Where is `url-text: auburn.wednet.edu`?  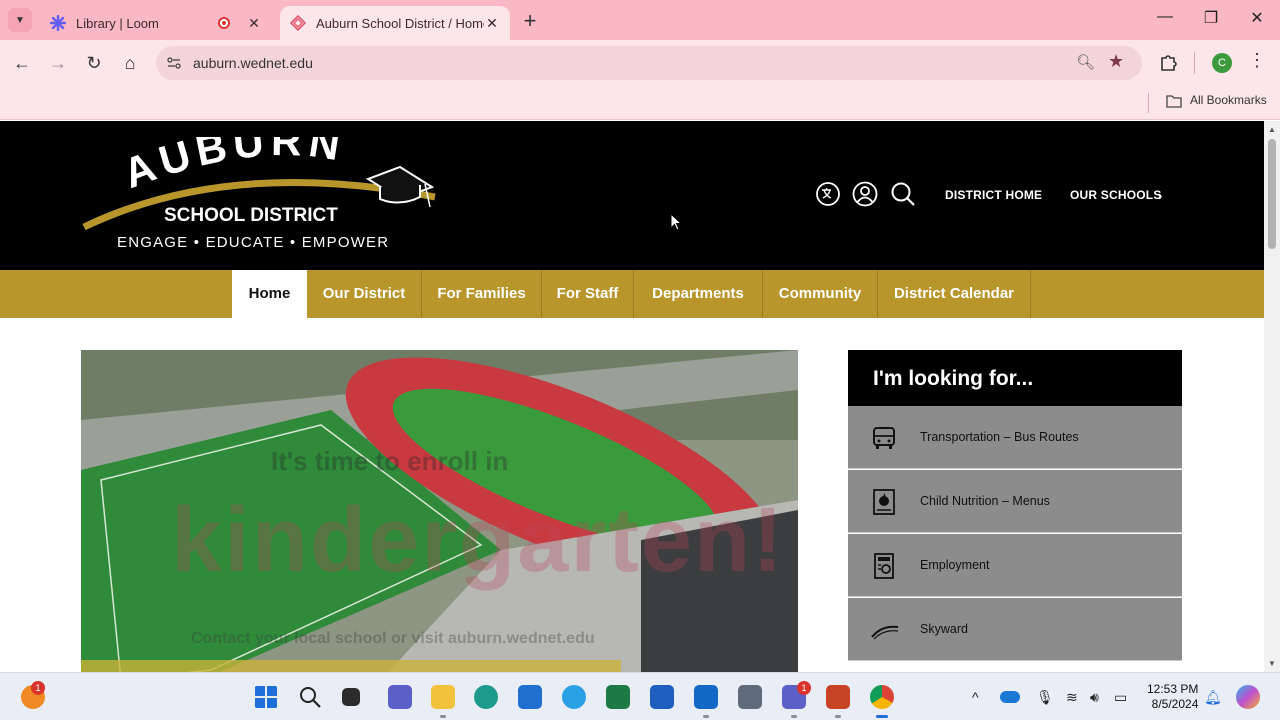
url-text: auburn.wednet.edu is located at coordinates (253, 63).